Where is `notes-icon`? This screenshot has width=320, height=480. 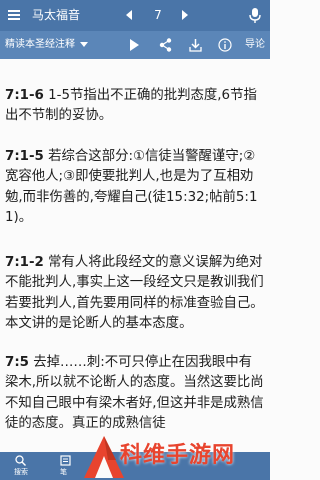 notes-icon is located at coordinates (65, 460).